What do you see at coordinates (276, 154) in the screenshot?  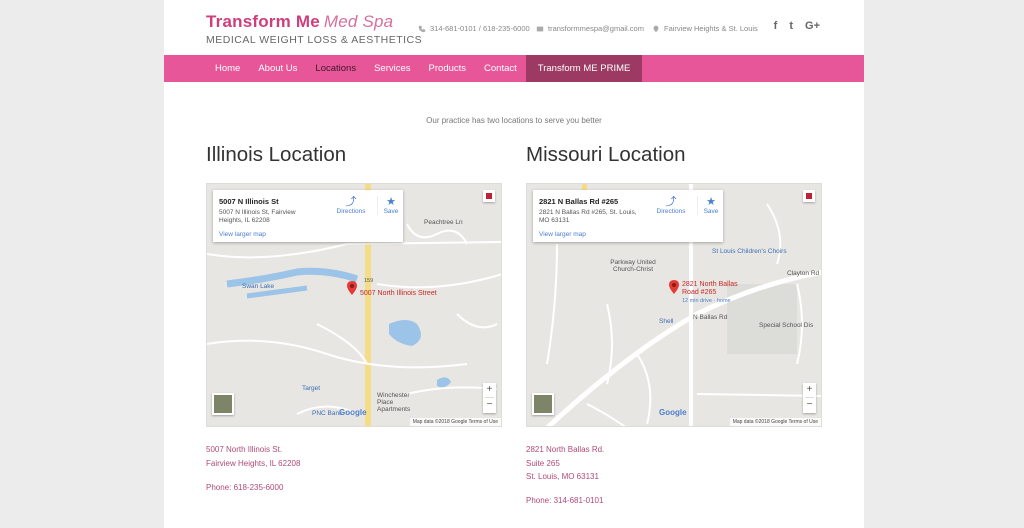 I see `illinois-title: Illinois Location` at bounding box center [276, 154].